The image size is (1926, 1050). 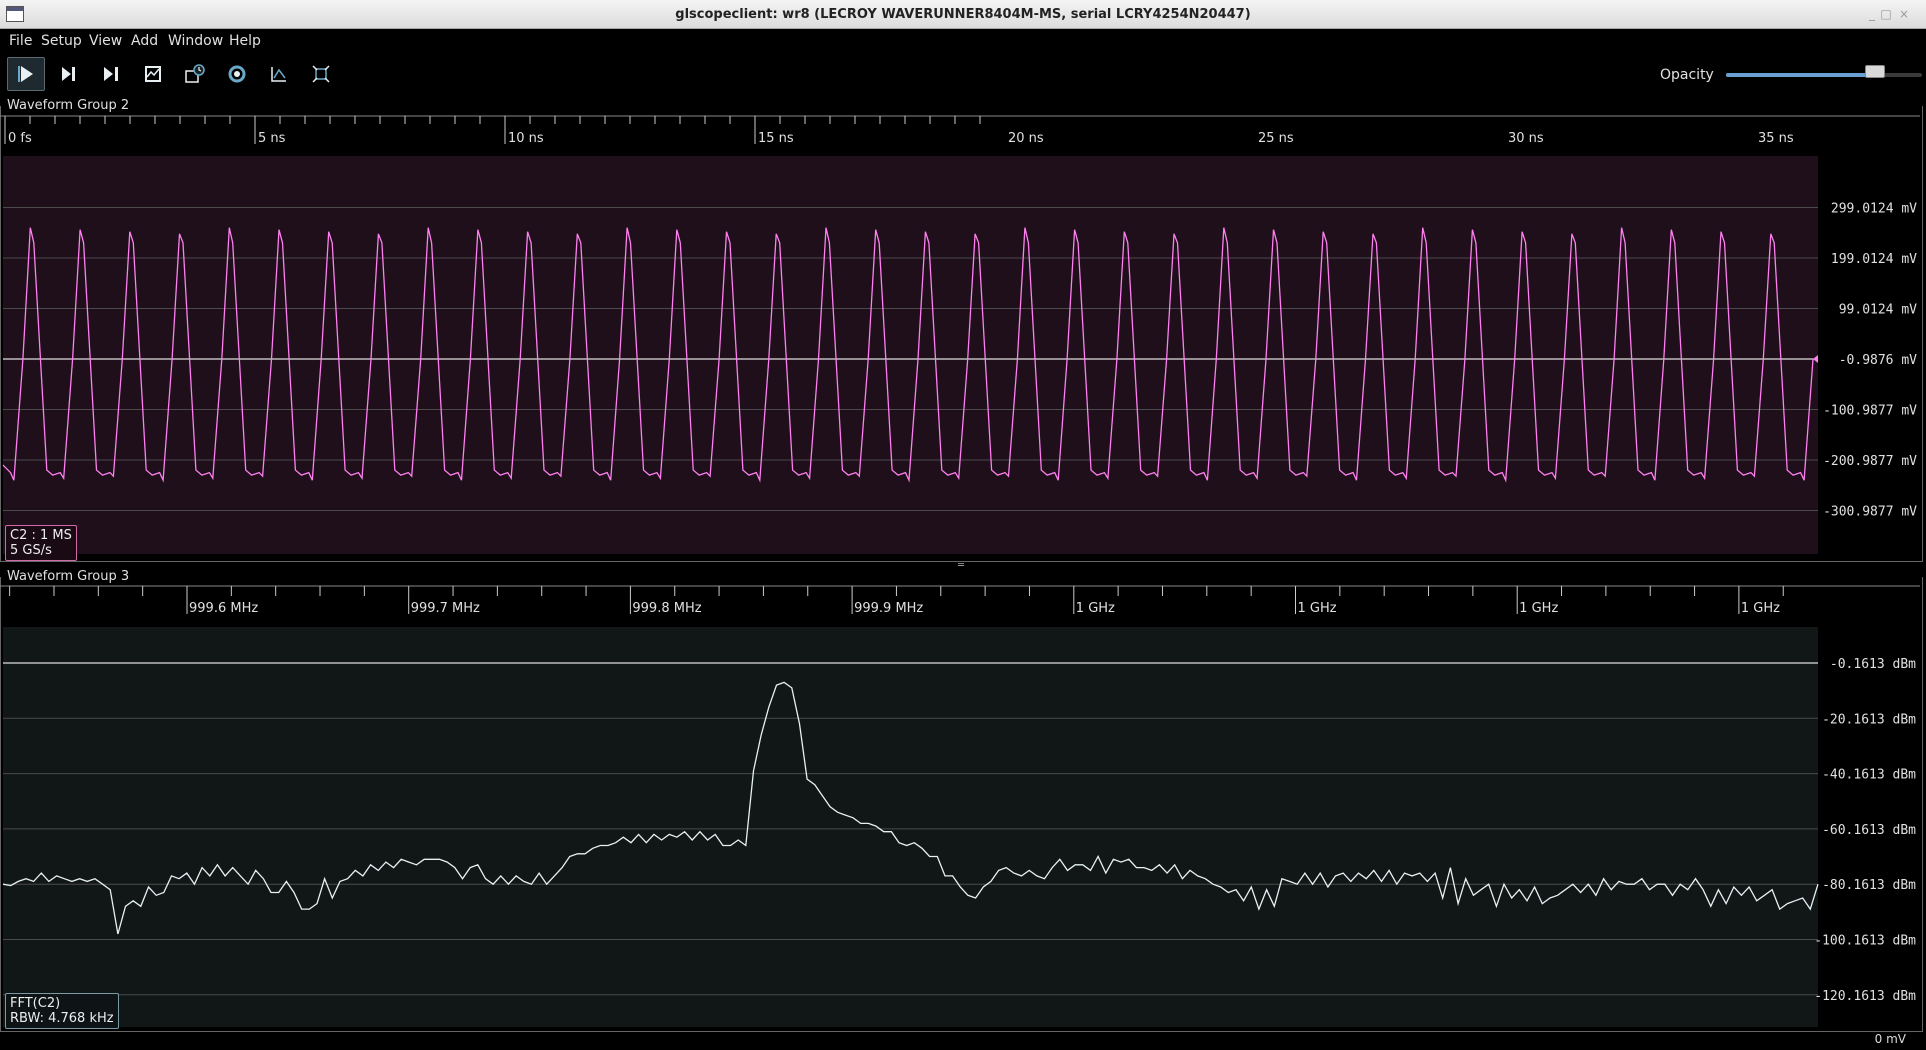 I want to click on time-tick-label: 30 ns, so click(x=1526, y=138).